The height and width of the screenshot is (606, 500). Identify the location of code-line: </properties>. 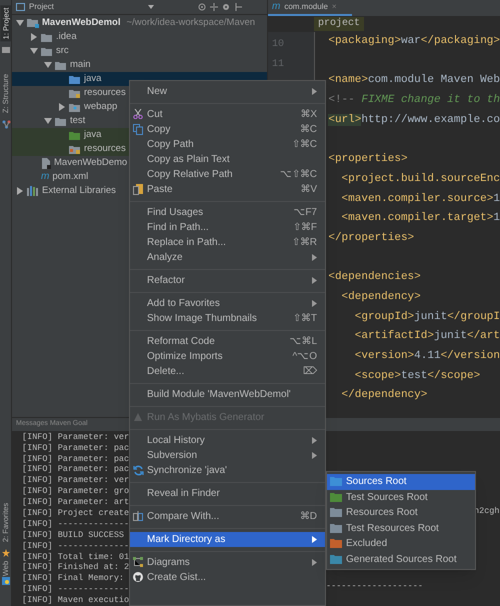
(371, 238).